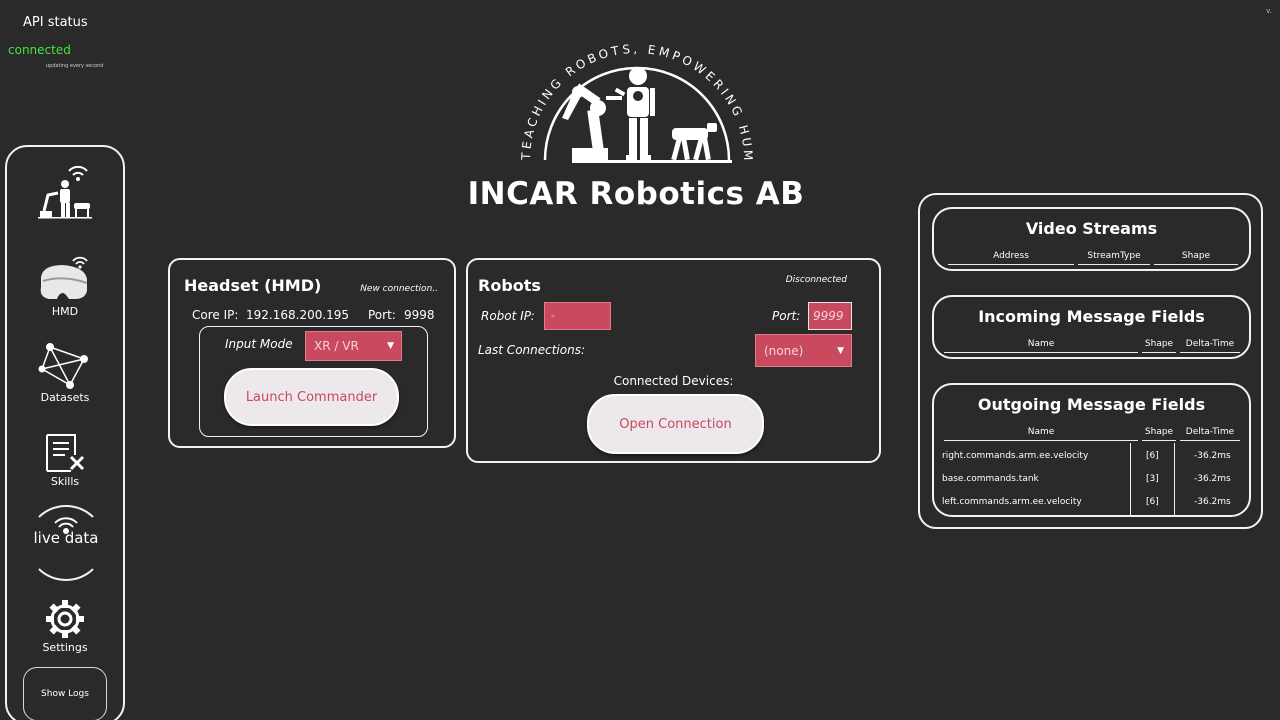 This screenshot has height=720, width=1280. Describe the element at coordinates (1091, 316) in the screenshot. I see `incoming-fields-title: Incoming Message Fields` at that location.